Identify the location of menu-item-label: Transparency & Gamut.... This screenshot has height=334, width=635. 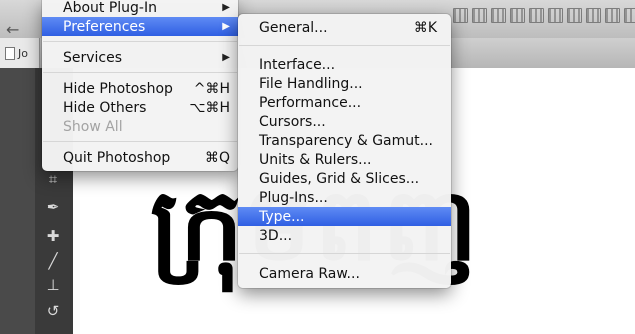
(346, 140).